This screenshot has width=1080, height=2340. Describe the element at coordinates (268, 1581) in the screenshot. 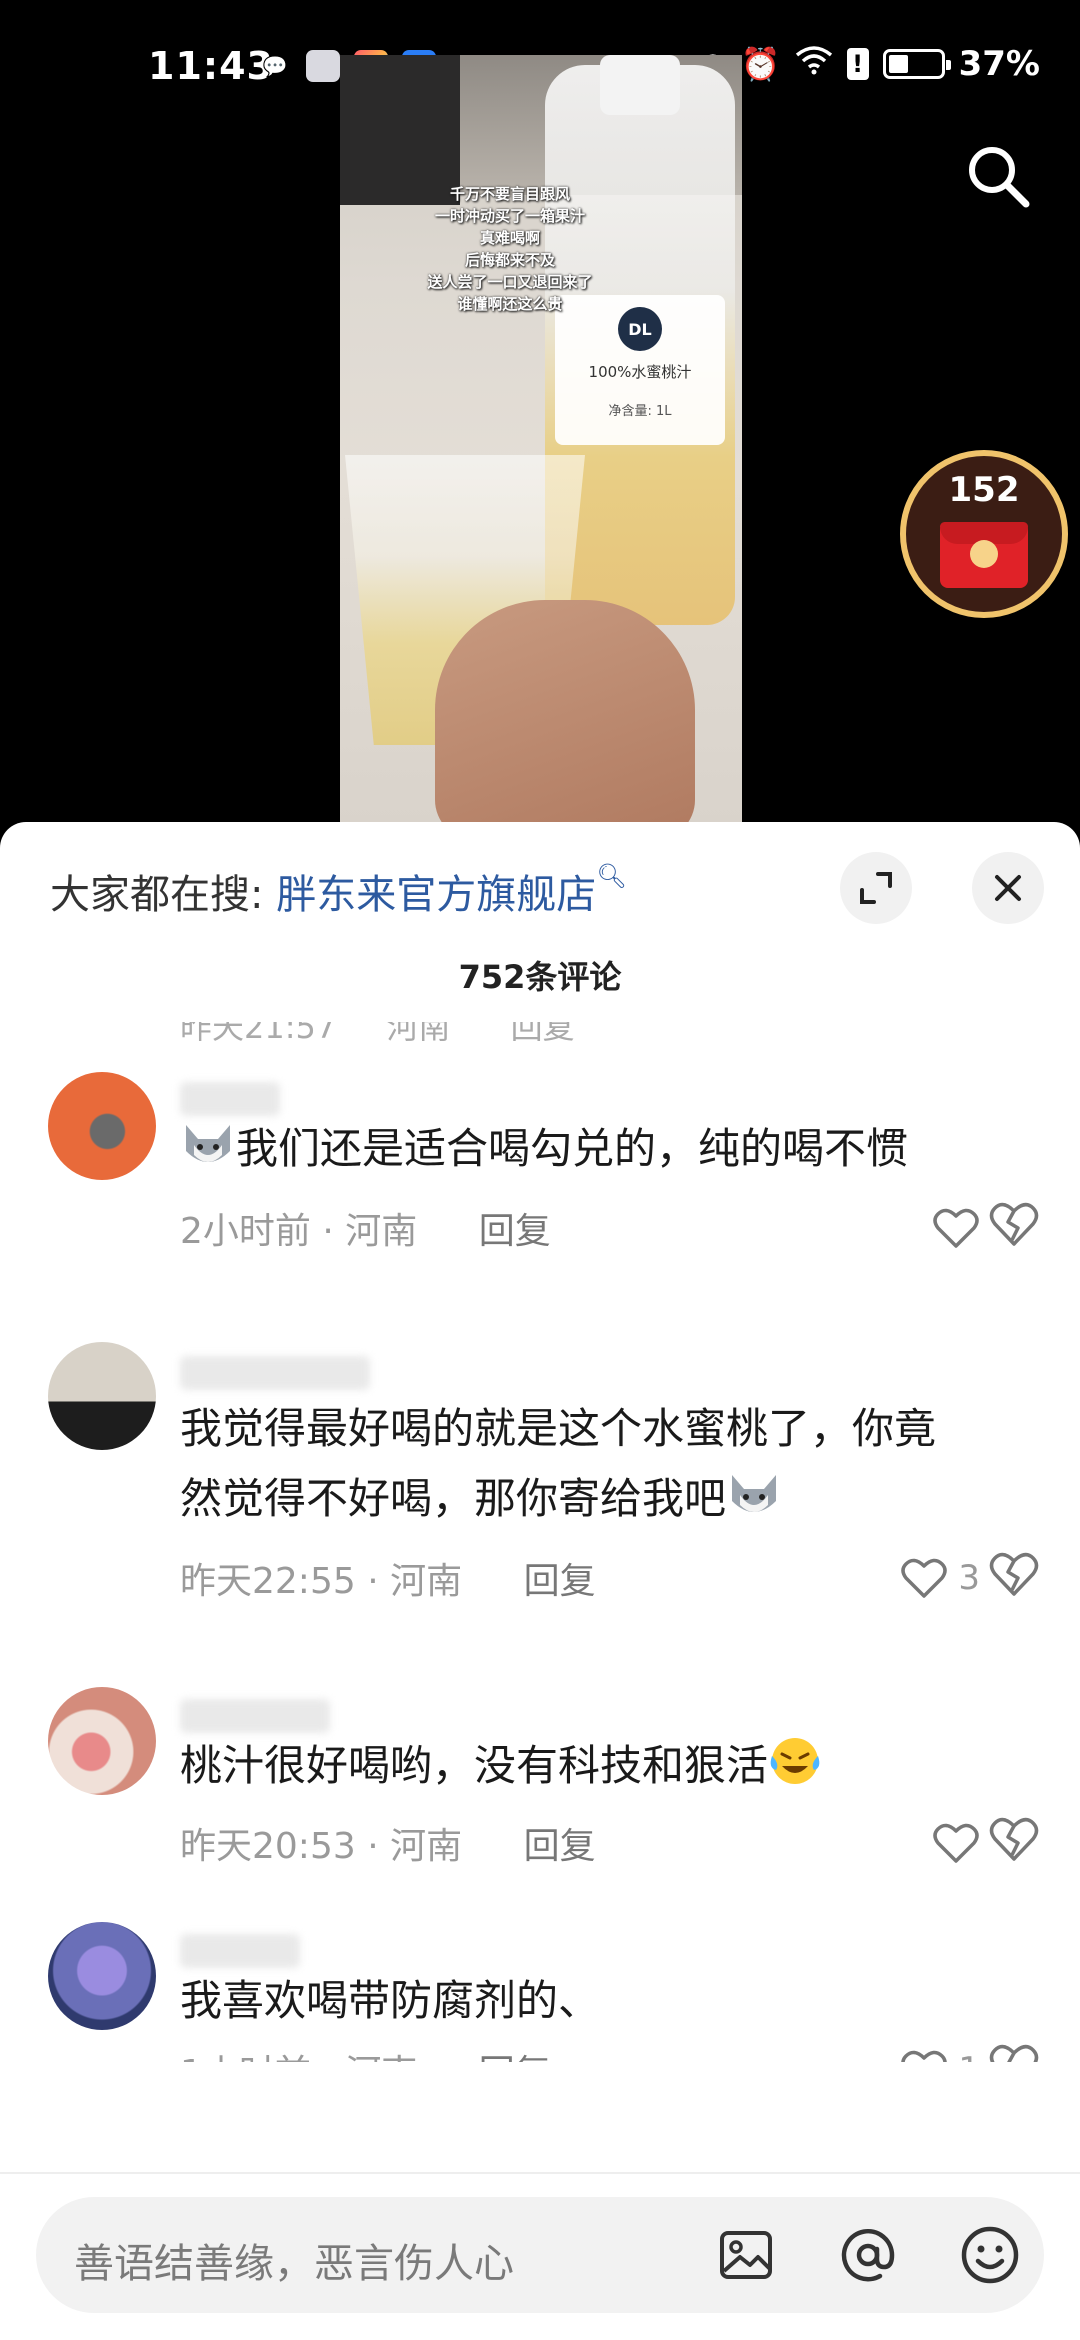

I see `comment-time: 昨天22:55` at that location.